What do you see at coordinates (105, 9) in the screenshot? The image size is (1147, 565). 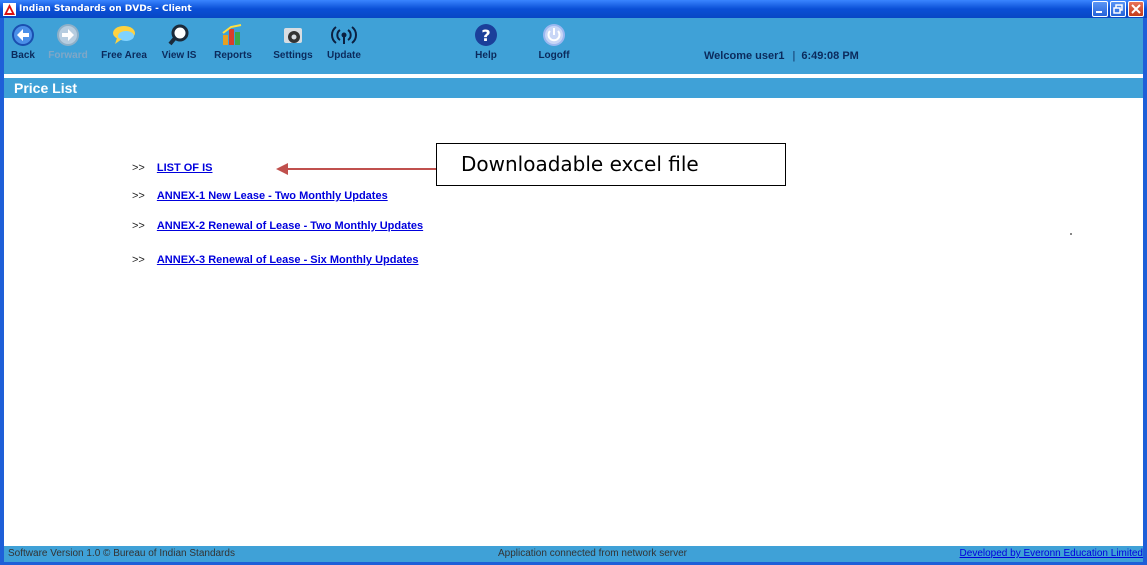 I see `window-title: Indian Standards on DVDs - Client` at bounding box center [105, 9].